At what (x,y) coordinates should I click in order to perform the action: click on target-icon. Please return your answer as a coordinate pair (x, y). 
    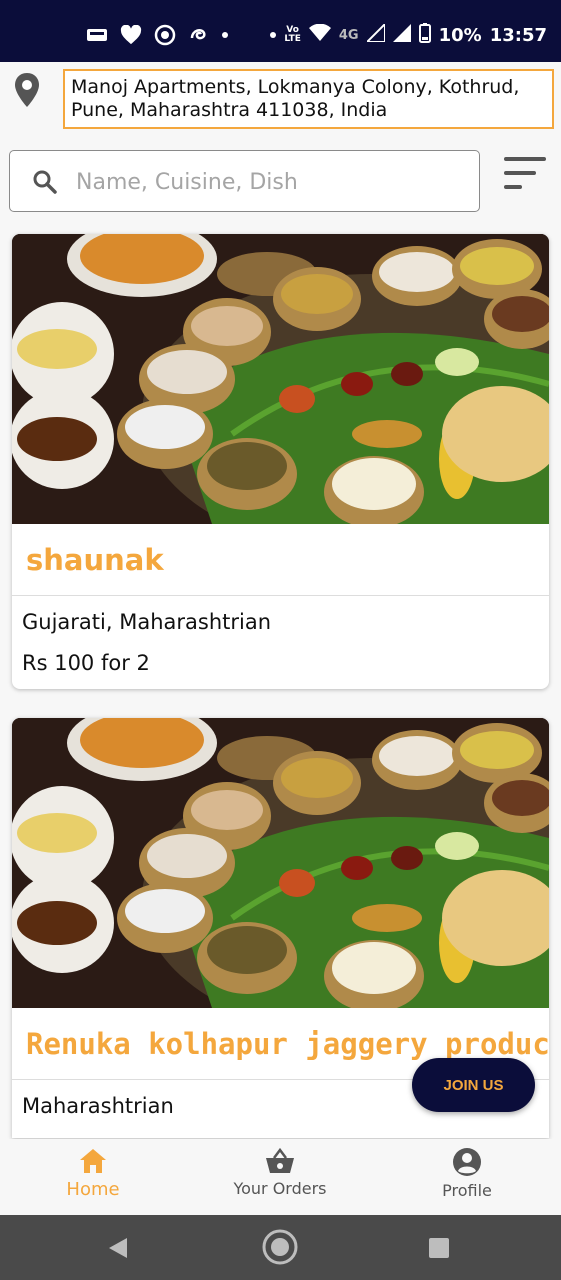
    Looking at the image, I should click on (165, 35).